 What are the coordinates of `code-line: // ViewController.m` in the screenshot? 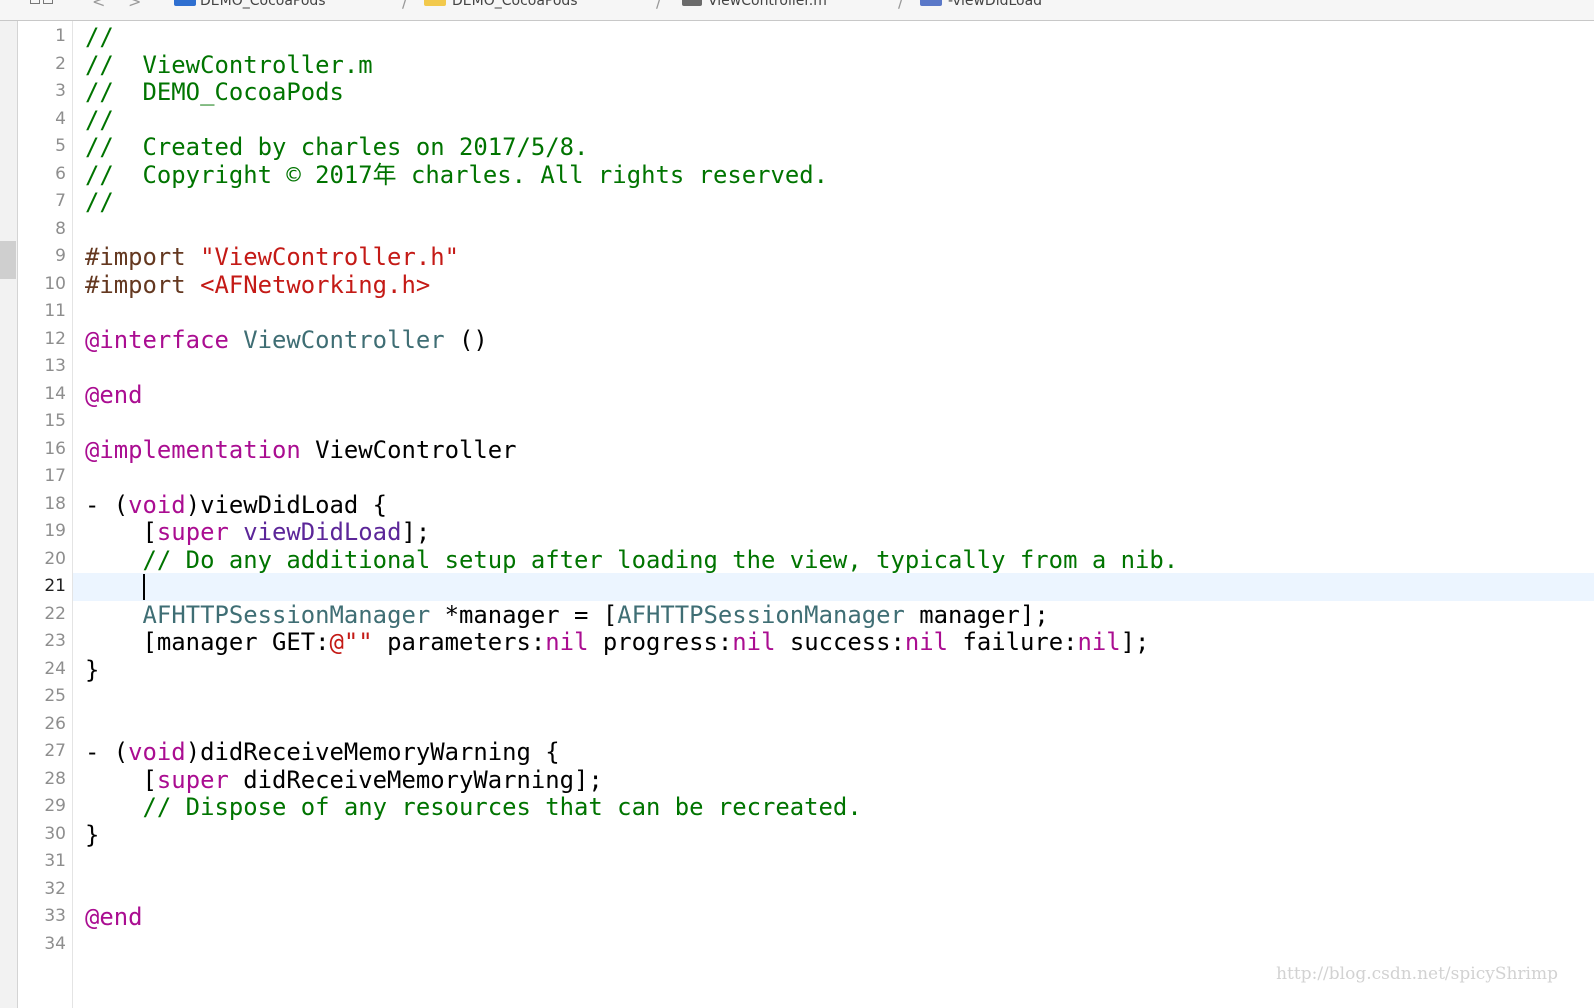 It's located at (229, 65).